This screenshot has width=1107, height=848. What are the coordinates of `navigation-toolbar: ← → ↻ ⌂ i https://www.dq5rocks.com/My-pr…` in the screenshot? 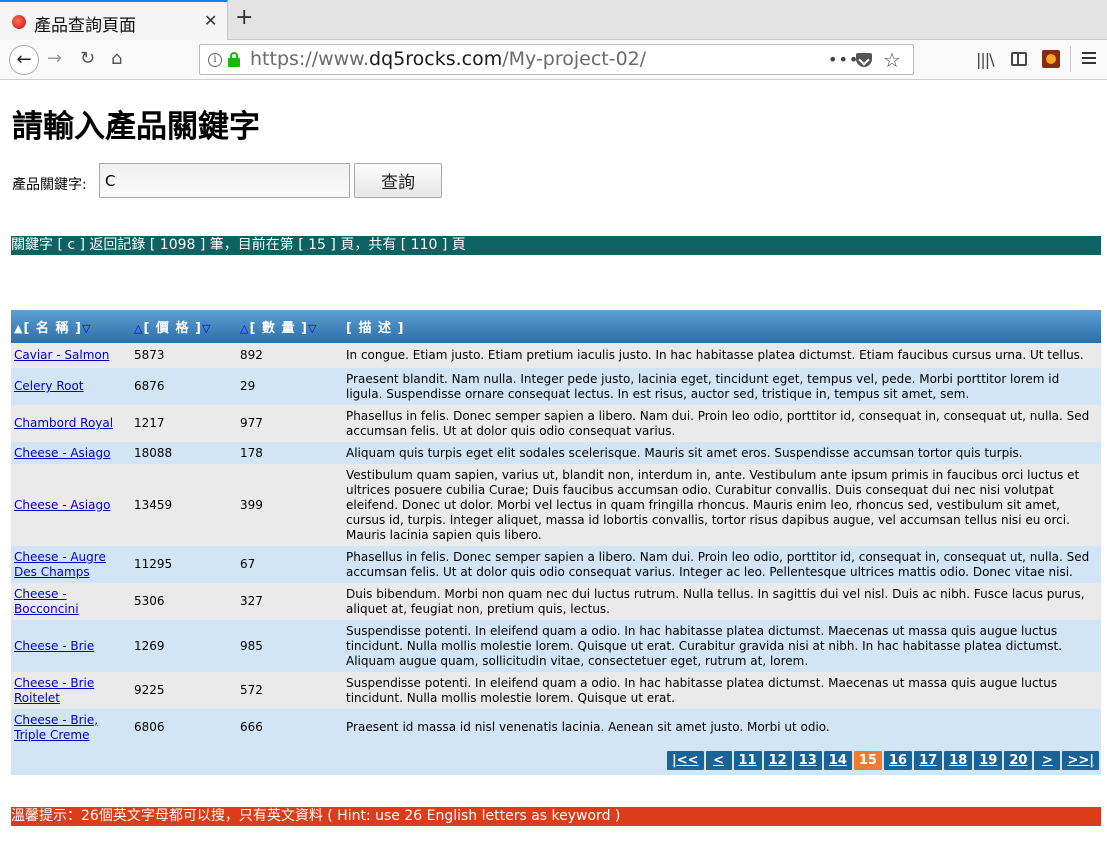 It's located at (553, 60).